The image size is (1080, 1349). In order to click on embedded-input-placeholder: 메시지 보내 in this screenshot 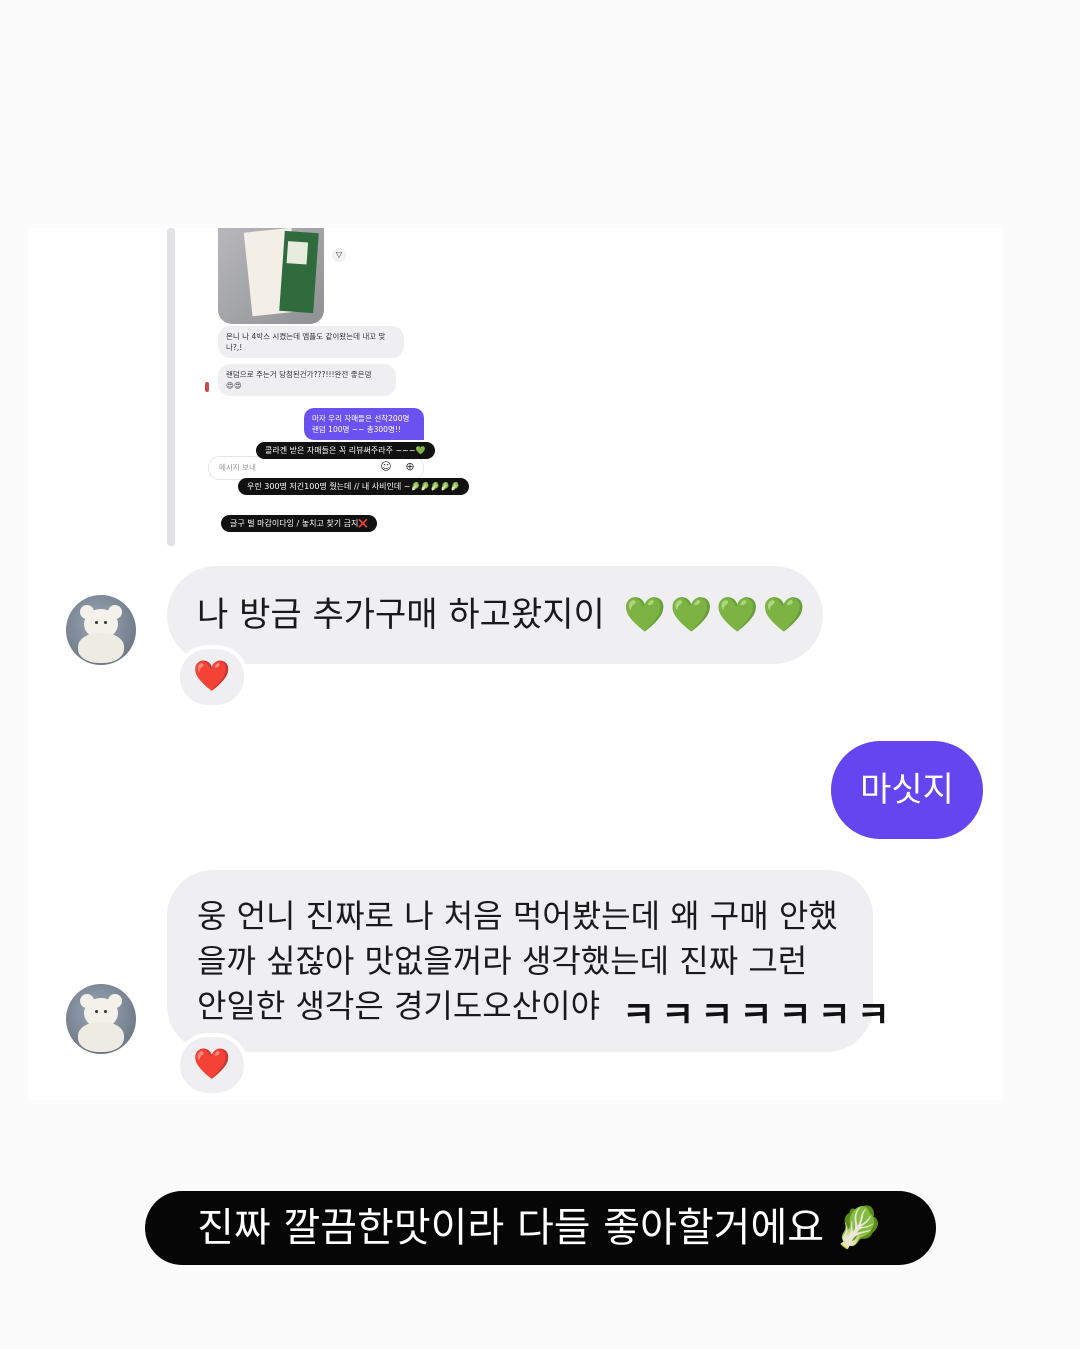, I will do `click(237, 467)`.